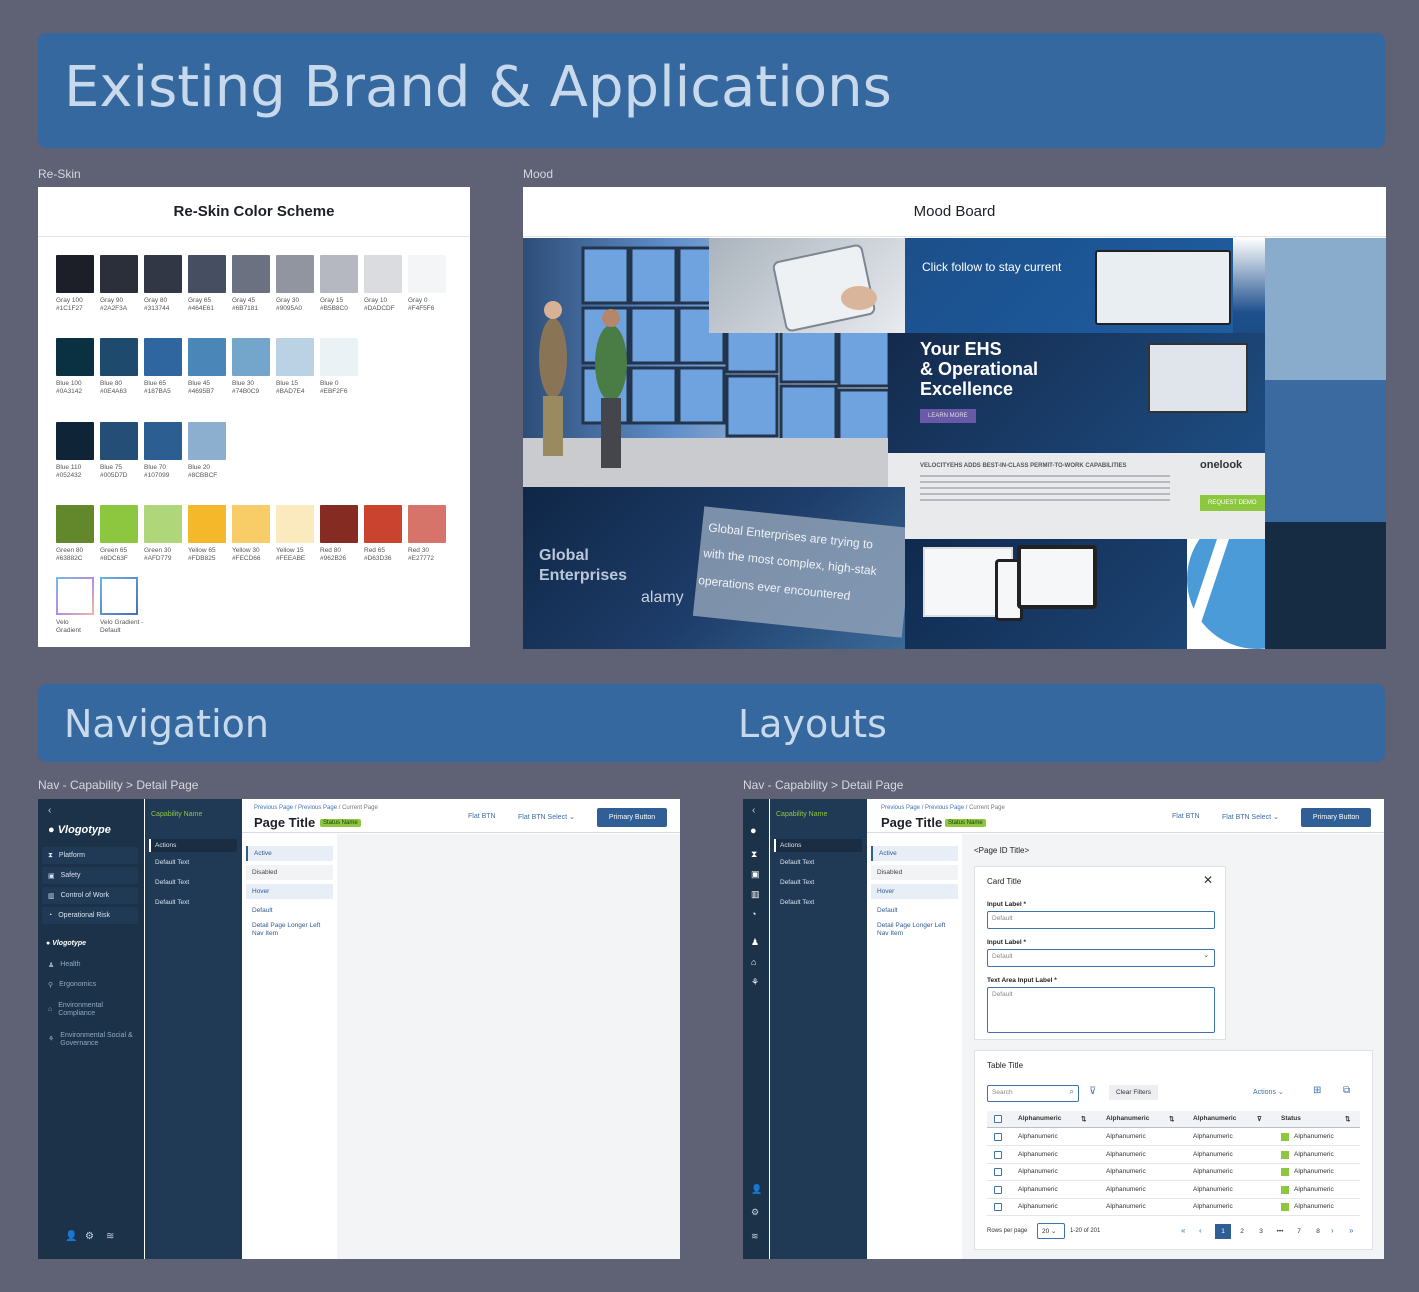 This screenshot has height=1292, width=1419. Describe the element at coordinates (1268, 1092) in the screenshot. I see `actions-dropdown: Actions ⌄` at that location.